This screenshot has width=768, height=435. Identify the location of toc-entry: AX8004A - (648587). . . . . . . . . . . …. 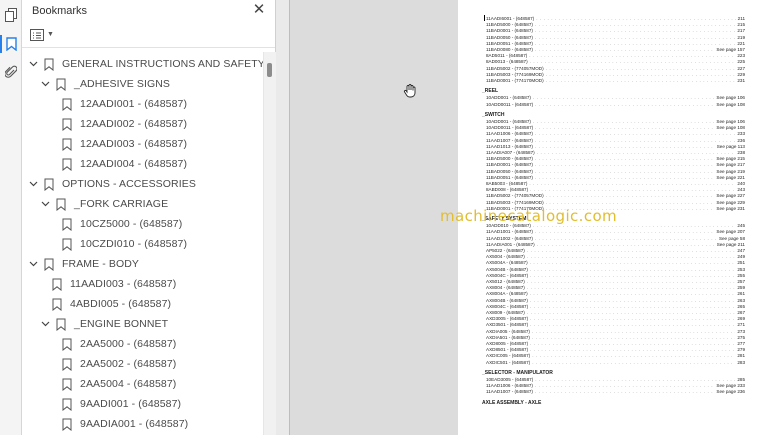
(615, 294).